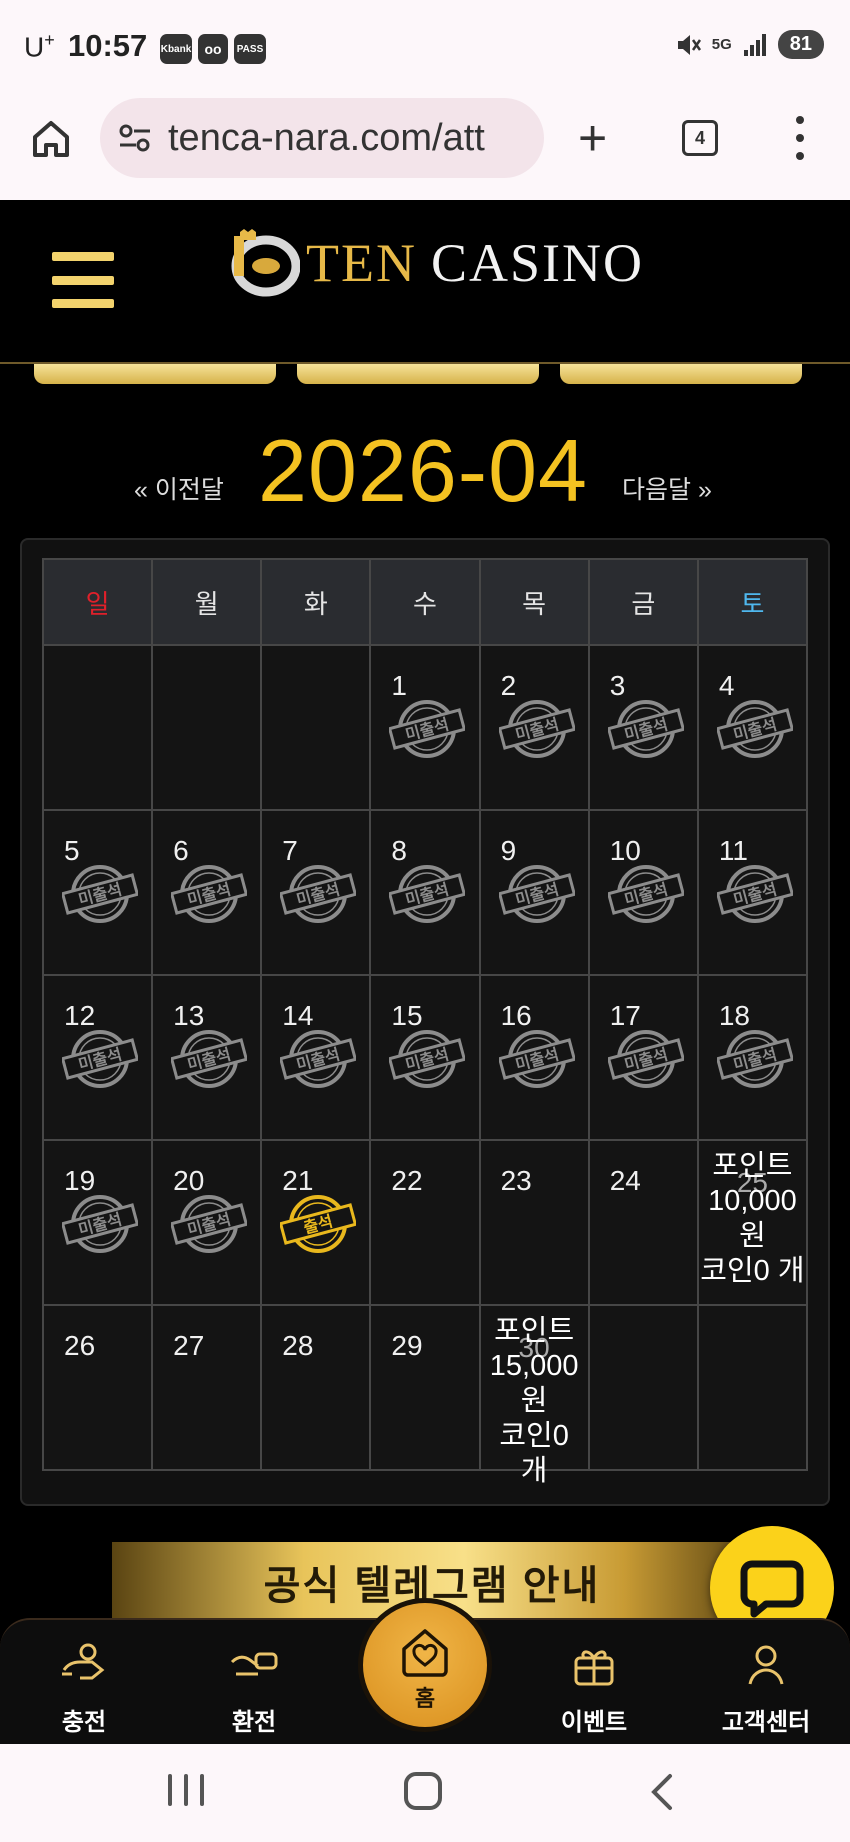 This screenshot has width=850, height=1842. Describe the element at coordinates (51, 139) in the screenshot. I see `browser-home-icon` at that location.